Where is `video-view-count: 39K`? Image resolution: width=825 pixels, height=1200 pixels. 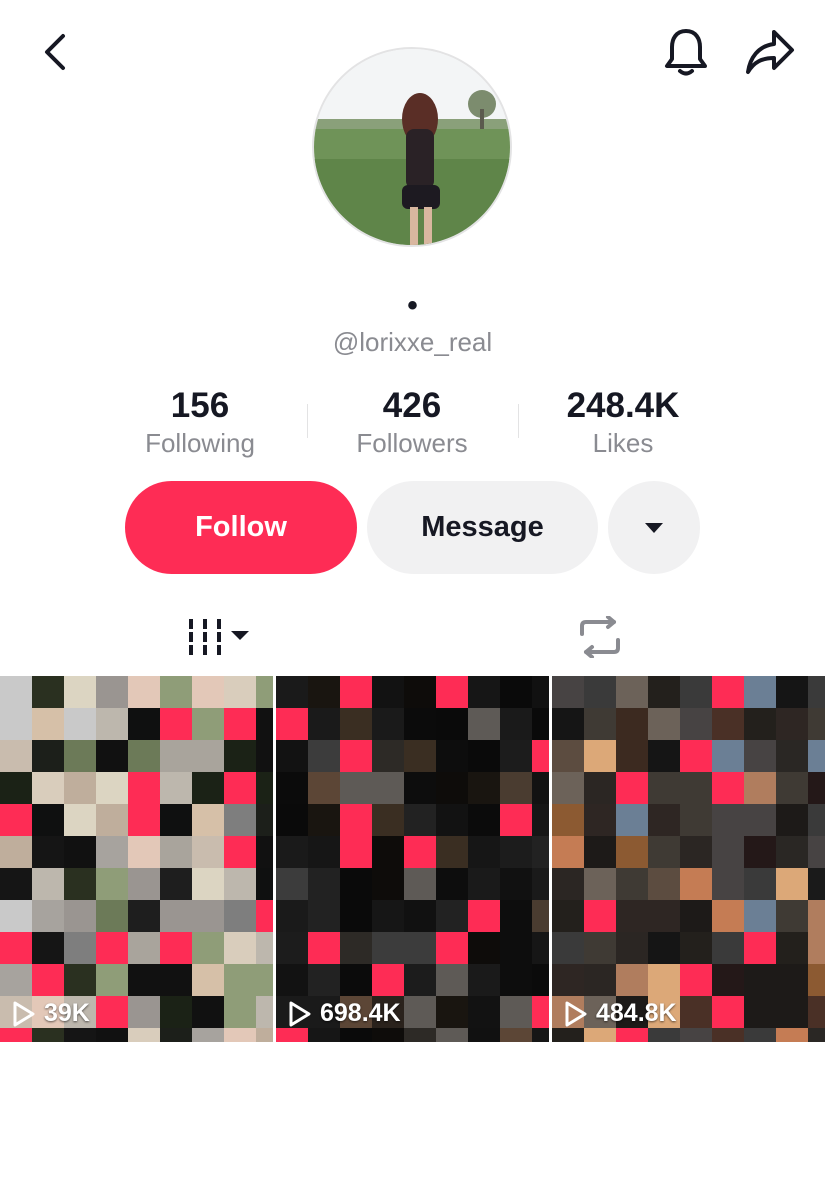
video-view-count: 39K is located at coordinates (51, 1013).